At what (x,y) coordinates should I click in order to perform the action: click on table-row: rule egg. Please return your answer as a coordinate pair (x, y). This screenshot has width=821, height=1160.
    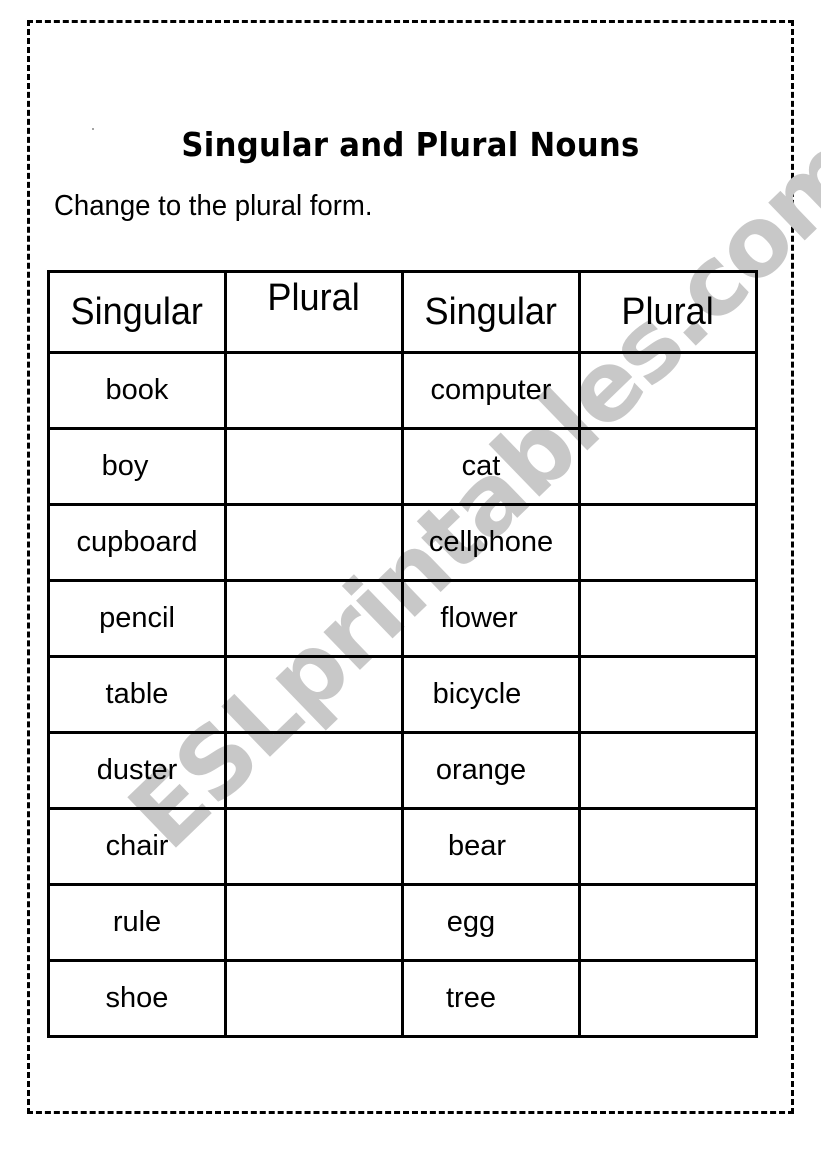
    Looking at the image, I should click on (402, 922).